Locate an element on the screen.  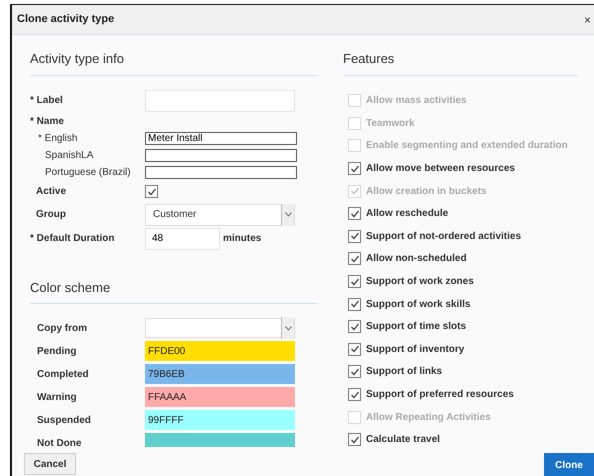
field-label: Warning is located at coordinates (57, 397).